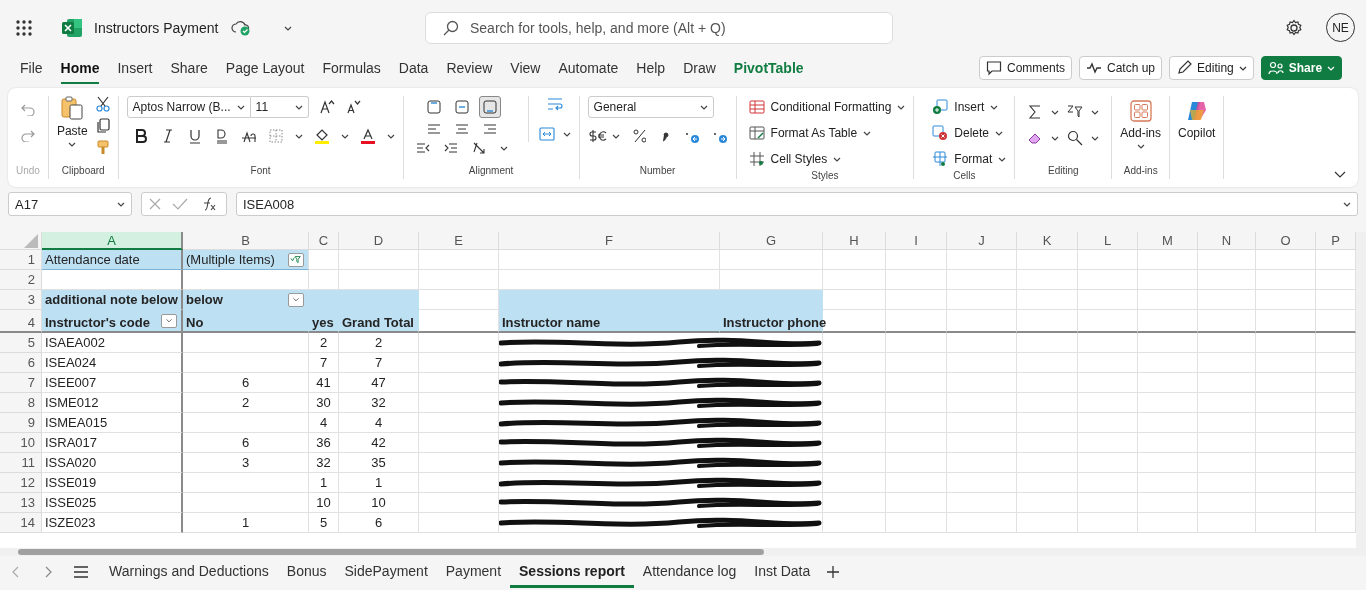 This screenshot has height=590, width=1366. I want to click on cell-styles-button: Cell Styles, so click(795, 159).